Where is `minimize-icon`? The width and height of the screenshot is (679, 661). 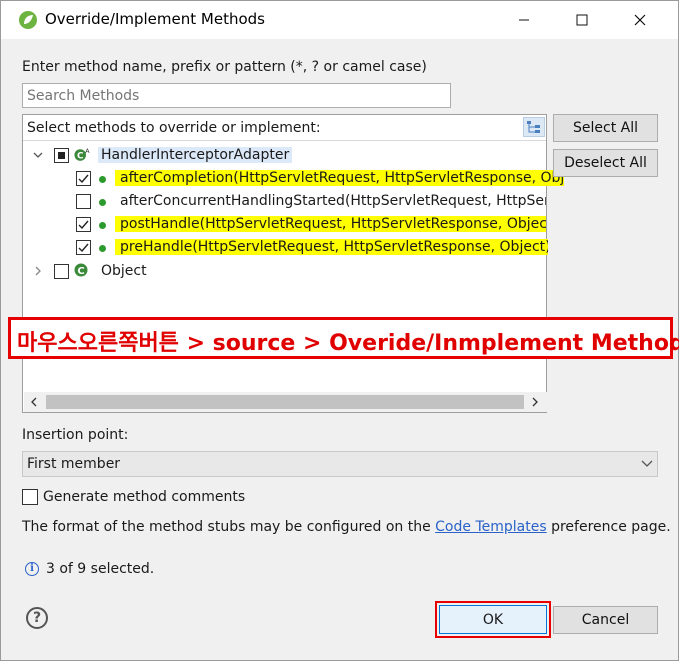 minimize-icon is located at coordinates (524, 20).